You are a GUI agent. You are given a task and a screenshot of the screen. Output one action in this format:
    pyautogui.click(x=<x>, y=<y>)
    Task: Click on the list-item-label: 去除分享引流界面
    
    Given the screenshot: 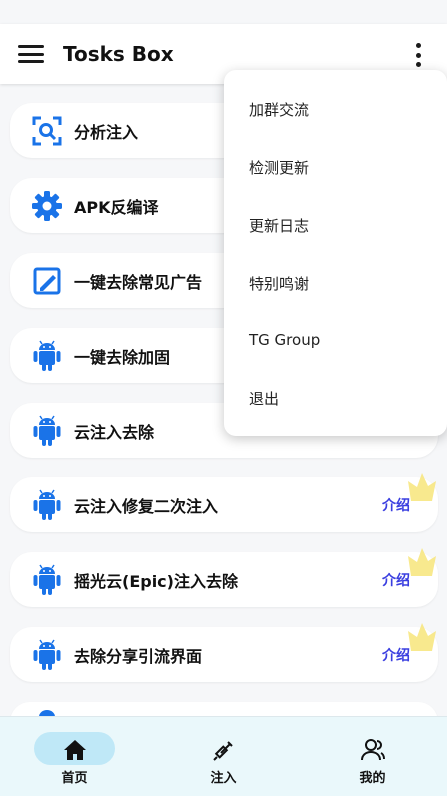 What is the action you would take?
    pyautogui.click(x=138, y=656)
    